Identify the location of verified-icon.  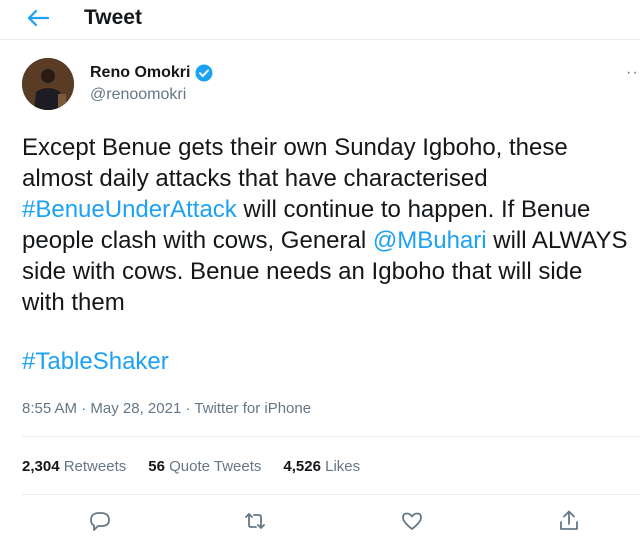
(204, 73).